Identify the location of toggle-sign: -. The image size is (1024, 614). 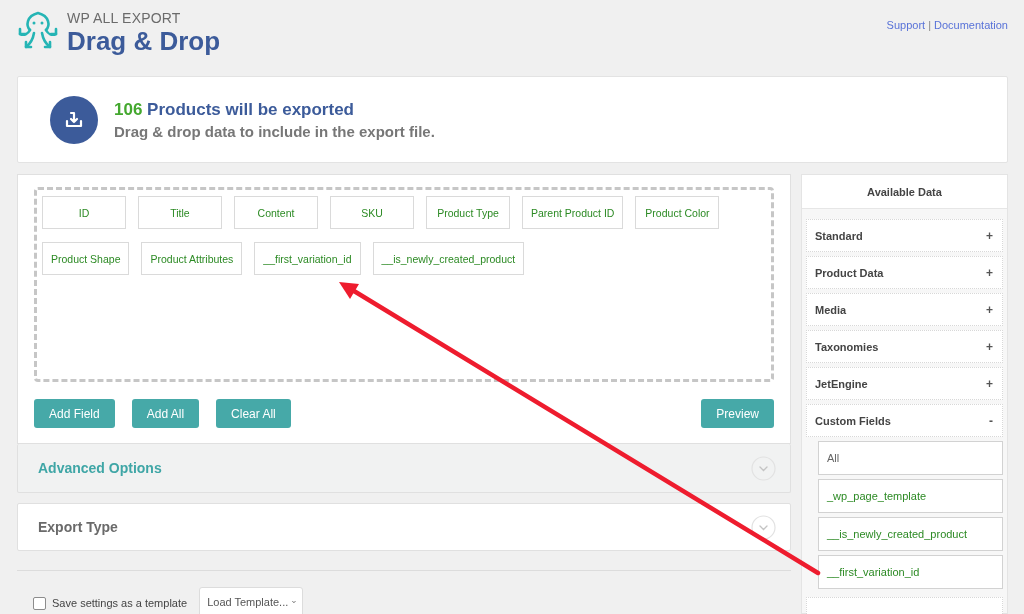
(991, 420).